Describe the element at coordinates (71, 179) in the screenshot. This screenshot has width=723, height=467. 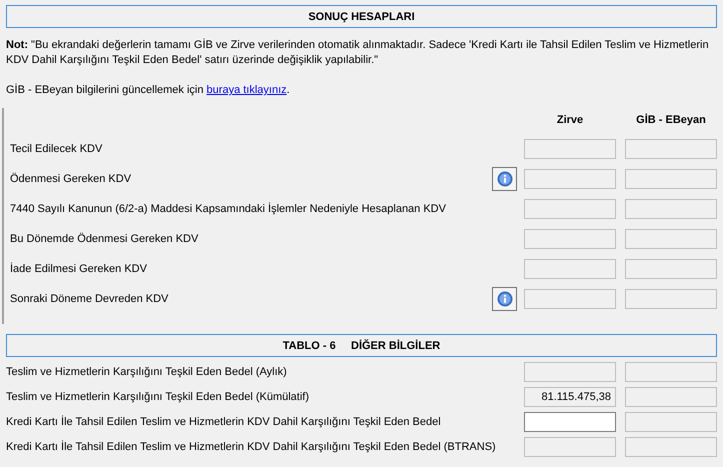
I see `row-label: Ödenmesi Gereken KDV` at that location.